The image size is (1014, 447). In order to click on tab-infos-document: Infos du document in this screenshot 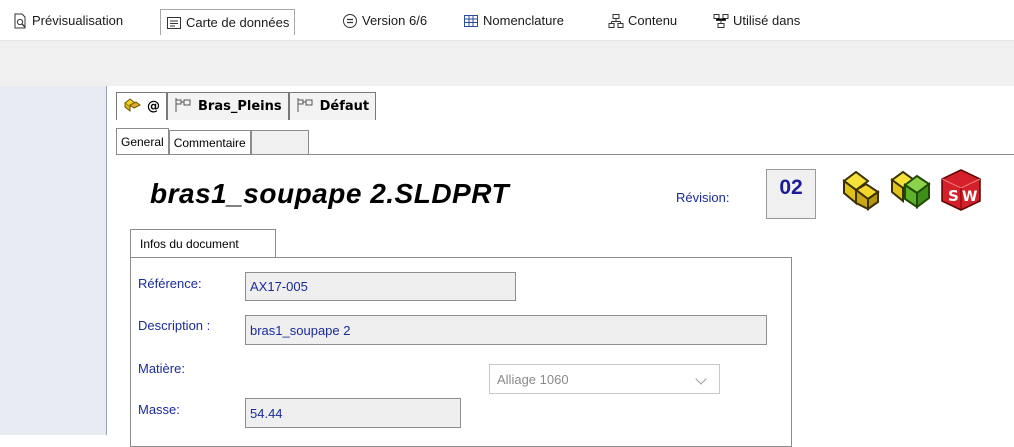, I will do `click(203, 243)`.